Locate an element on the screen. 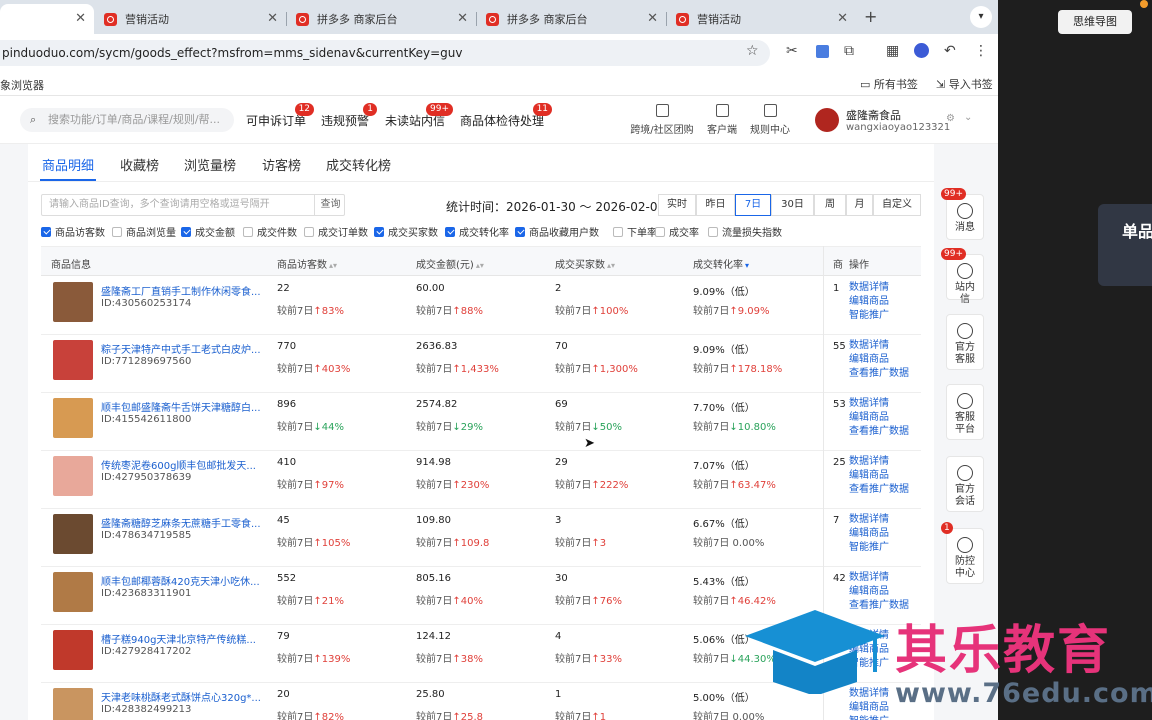 The image size is (1152, 720). metric-checkbox: 成交订单数 is located at coordinates (336, 231).